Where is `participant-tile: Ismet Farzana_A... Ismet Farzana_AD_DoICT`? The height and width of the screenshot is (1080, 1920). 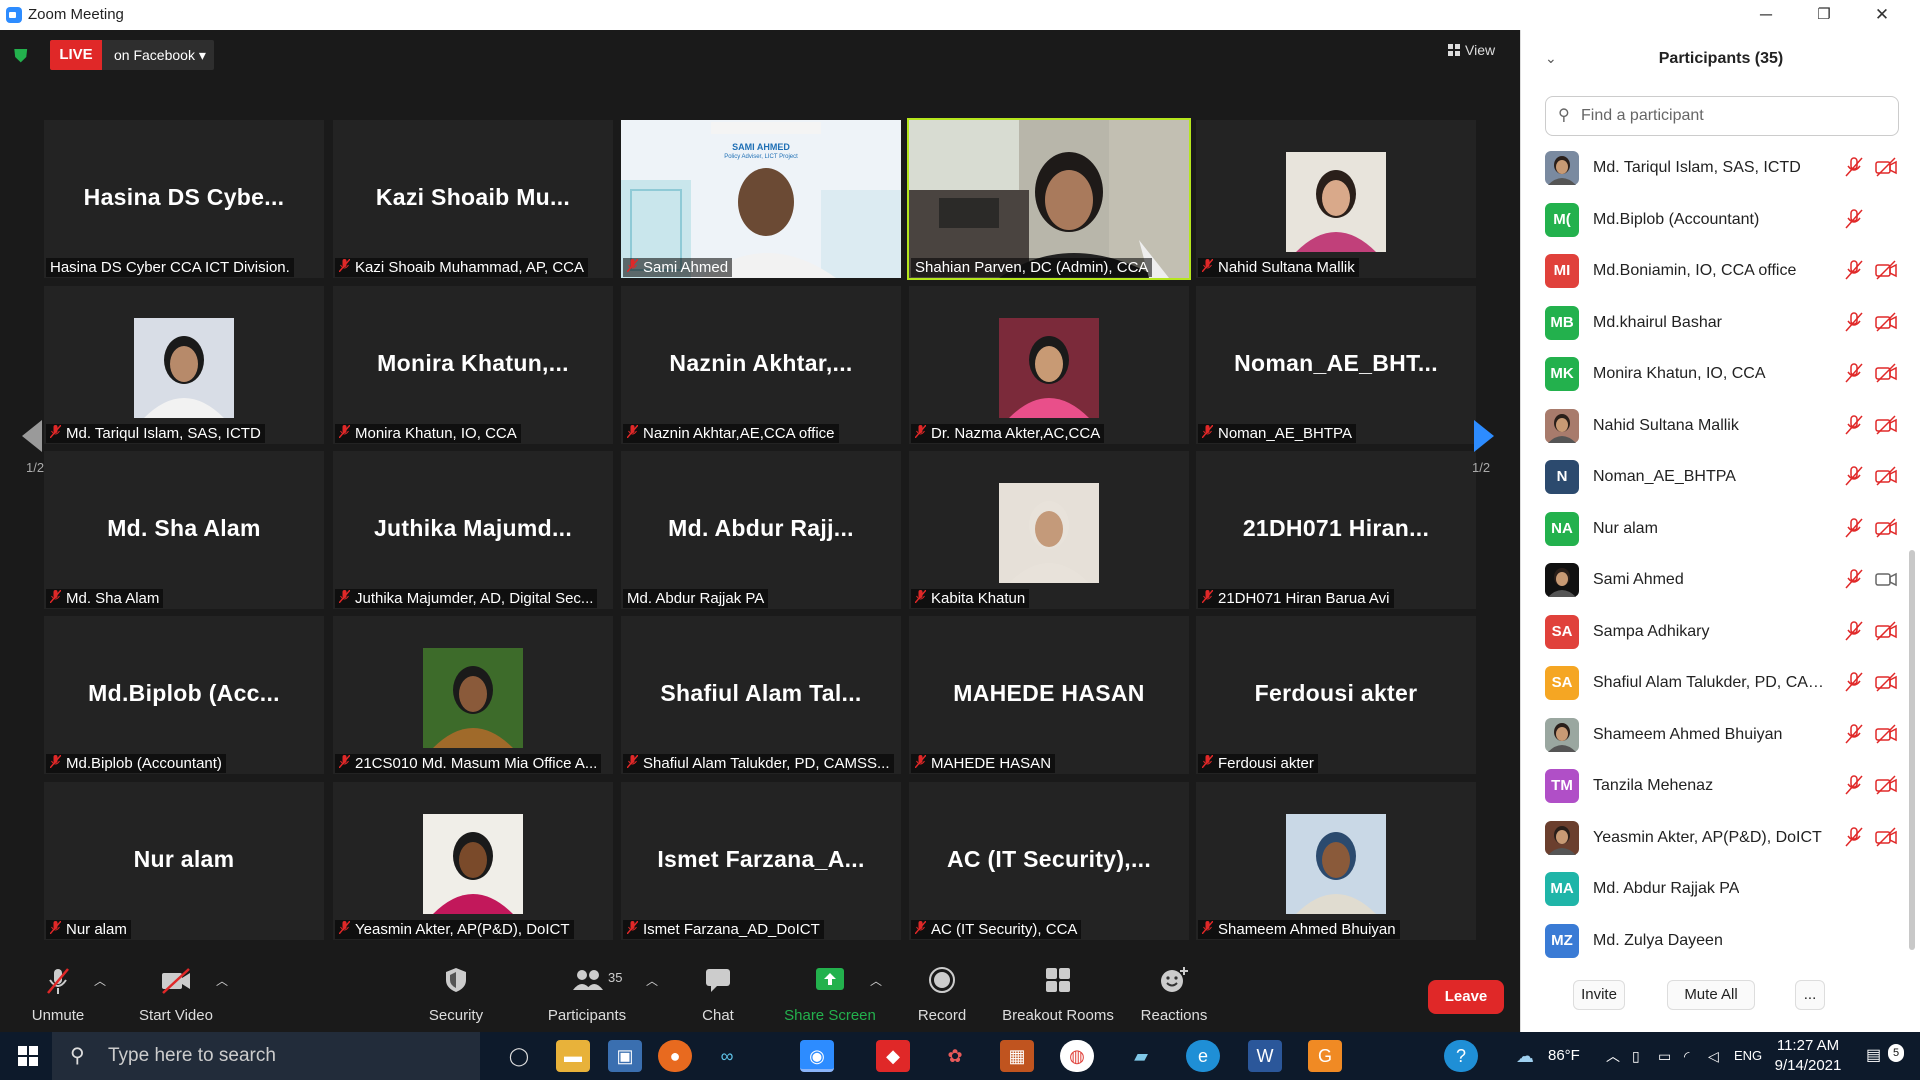 participant-tile: Ismet Farzana_A... Ismet Farzana_AD_DoICT is located at coordinates (761, 861).